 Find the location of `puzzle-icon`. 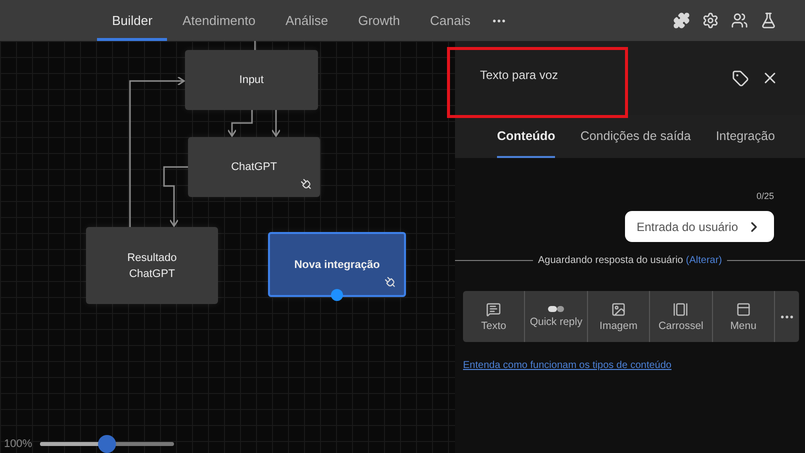

puzzle-icon is located at coordinates (681, 20).